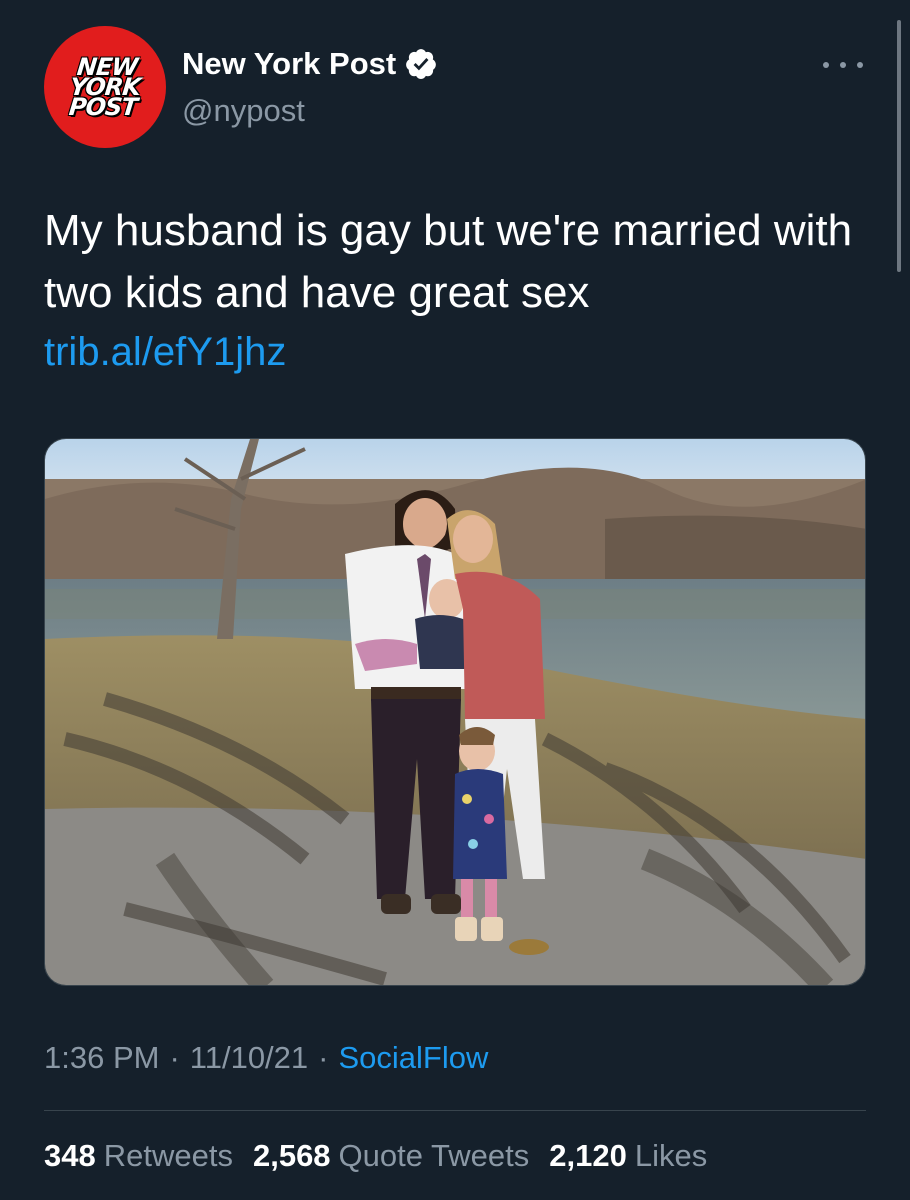 This screenshot has height=1200, width=910. What do you see at coordinates (413, 1058) in the screenshot?
I see `tweet-source-link: SocialFlow` at bounding box center [413, 1058].